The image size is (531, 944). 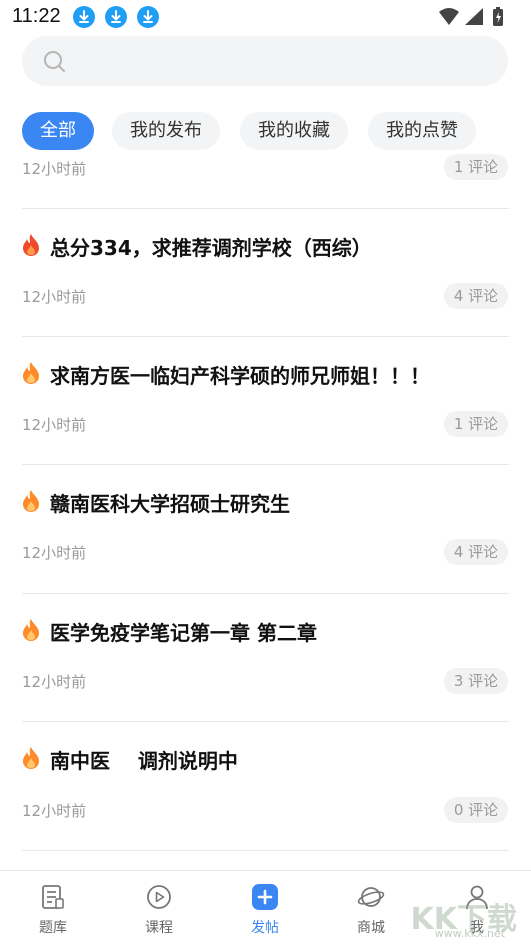 I want to click on nav-courses: 课程, so click(x=159, y=907).